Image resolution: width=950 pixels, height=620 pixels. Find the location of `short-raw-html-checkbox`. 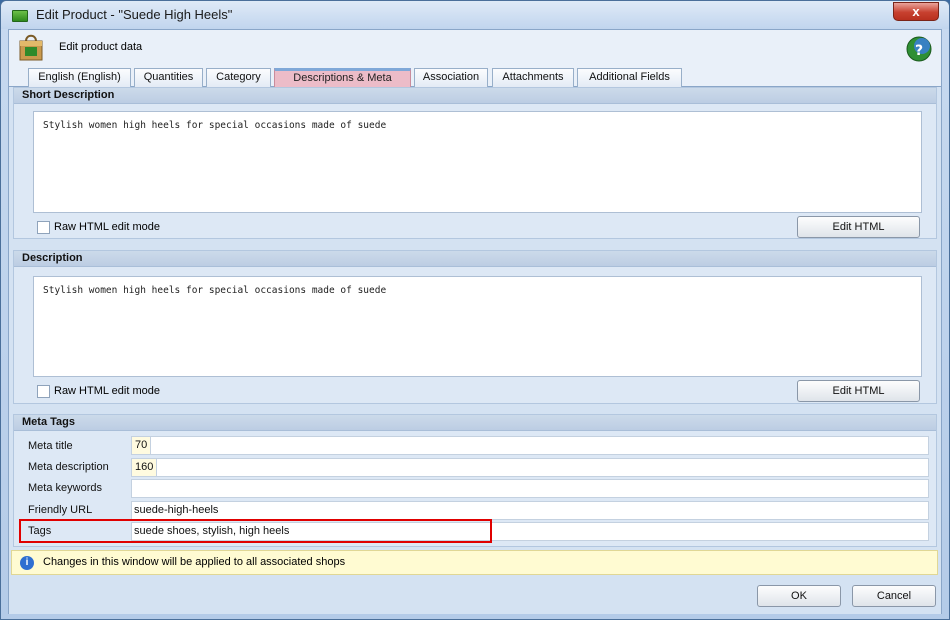

short-raw-html-checkbox is located at coordinates (43, 227).